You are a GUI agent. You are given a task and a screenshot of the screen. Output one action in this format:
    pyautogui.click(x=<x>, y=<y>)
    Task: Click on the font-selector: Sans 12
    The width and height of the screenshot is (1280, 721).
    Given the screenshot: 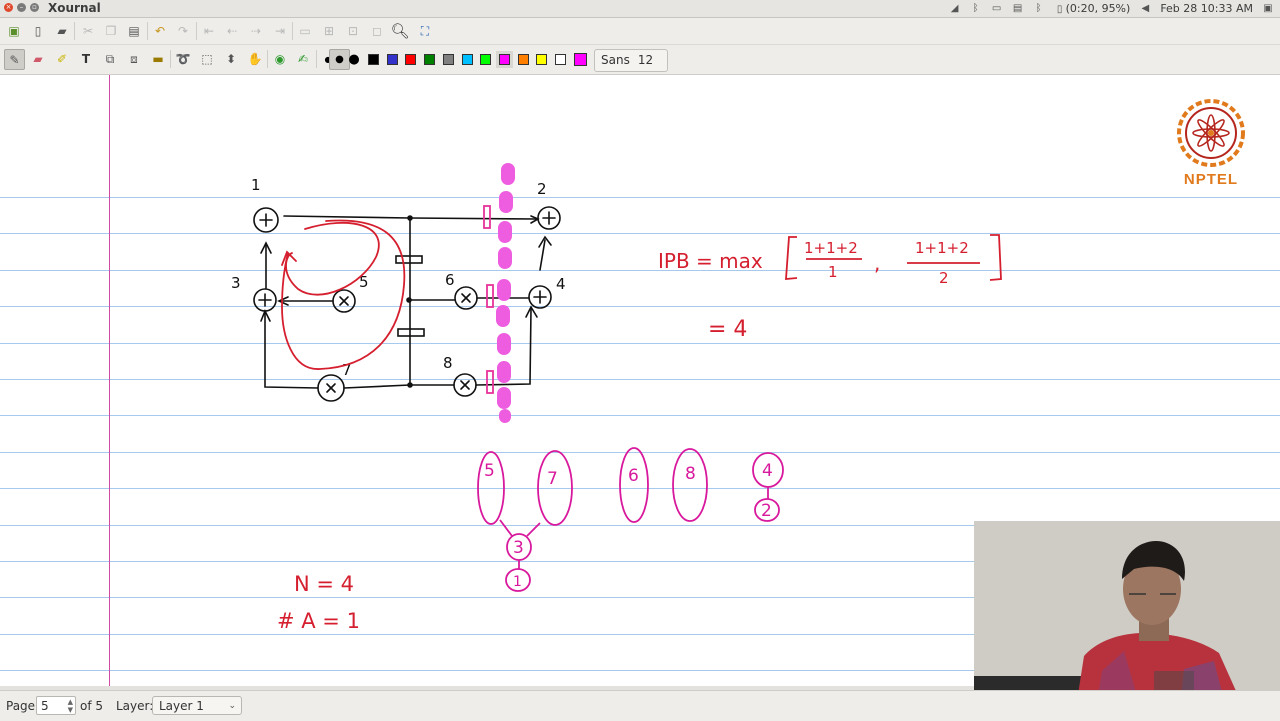 What is the action you would take?
    pyautogui.click(x=631, y=60)
    